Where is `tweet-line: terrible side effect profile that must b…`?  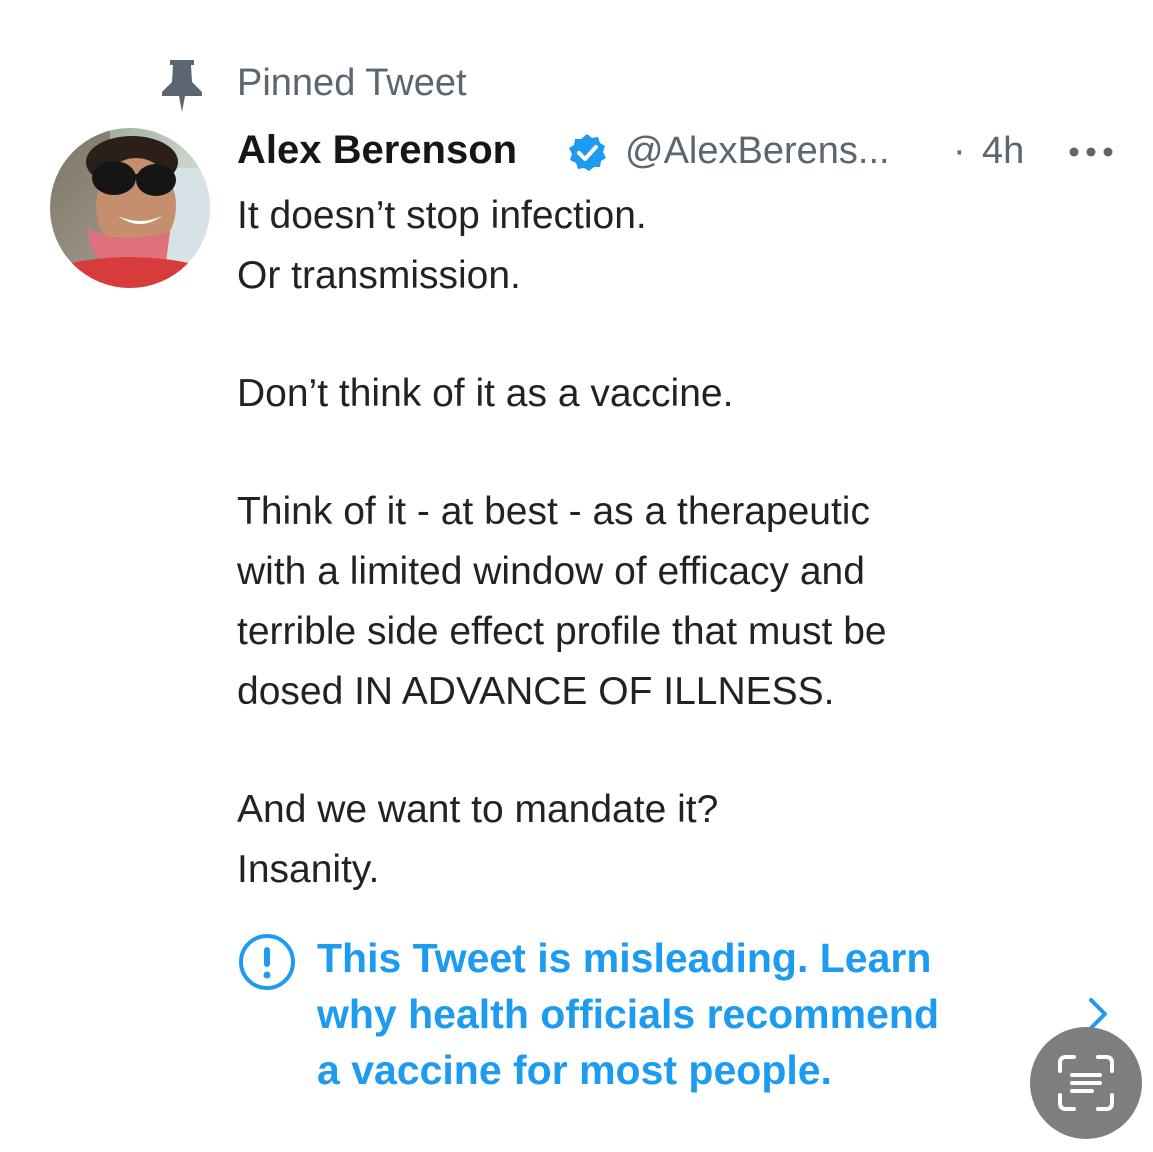
tweet-line: terrible side effect profile that must b… is located at coordinates (562, 631).